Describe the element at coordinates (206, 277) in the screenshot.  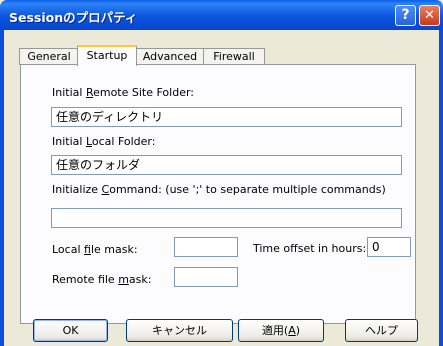
I see `remote-file-mask-input` at that location.